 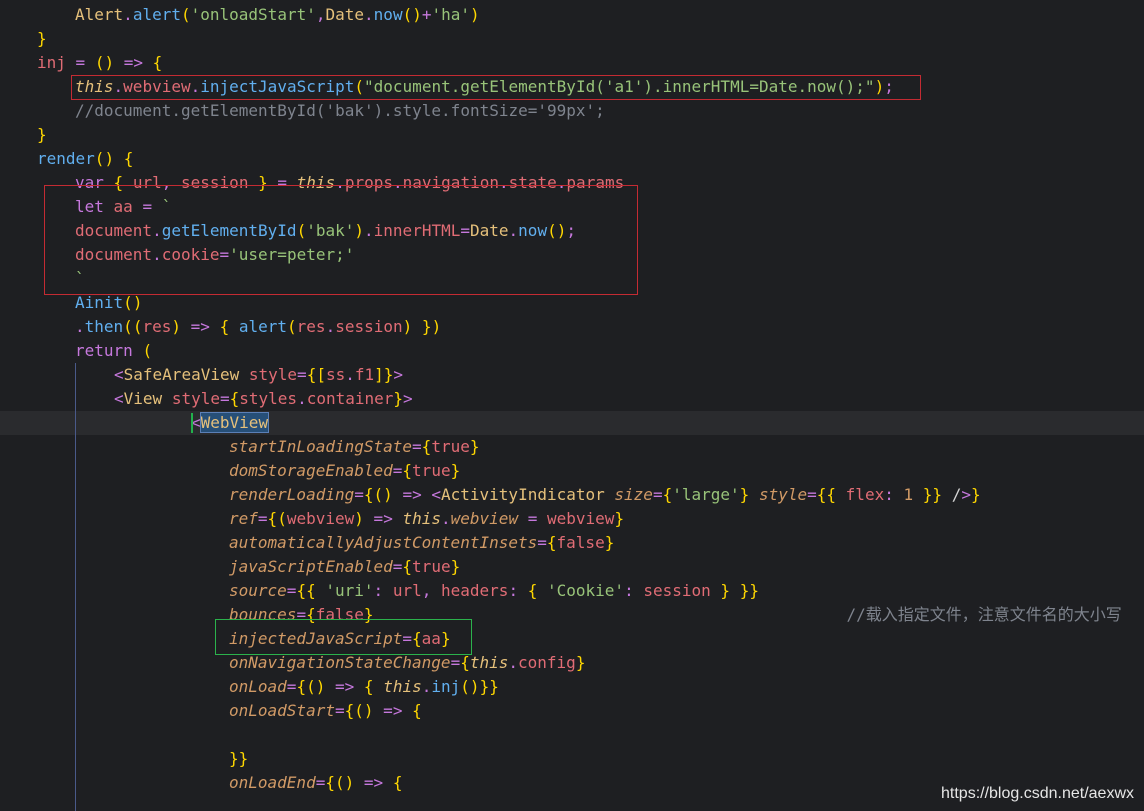 I want to click on code-line: render() {, so click(x=590, y=159).